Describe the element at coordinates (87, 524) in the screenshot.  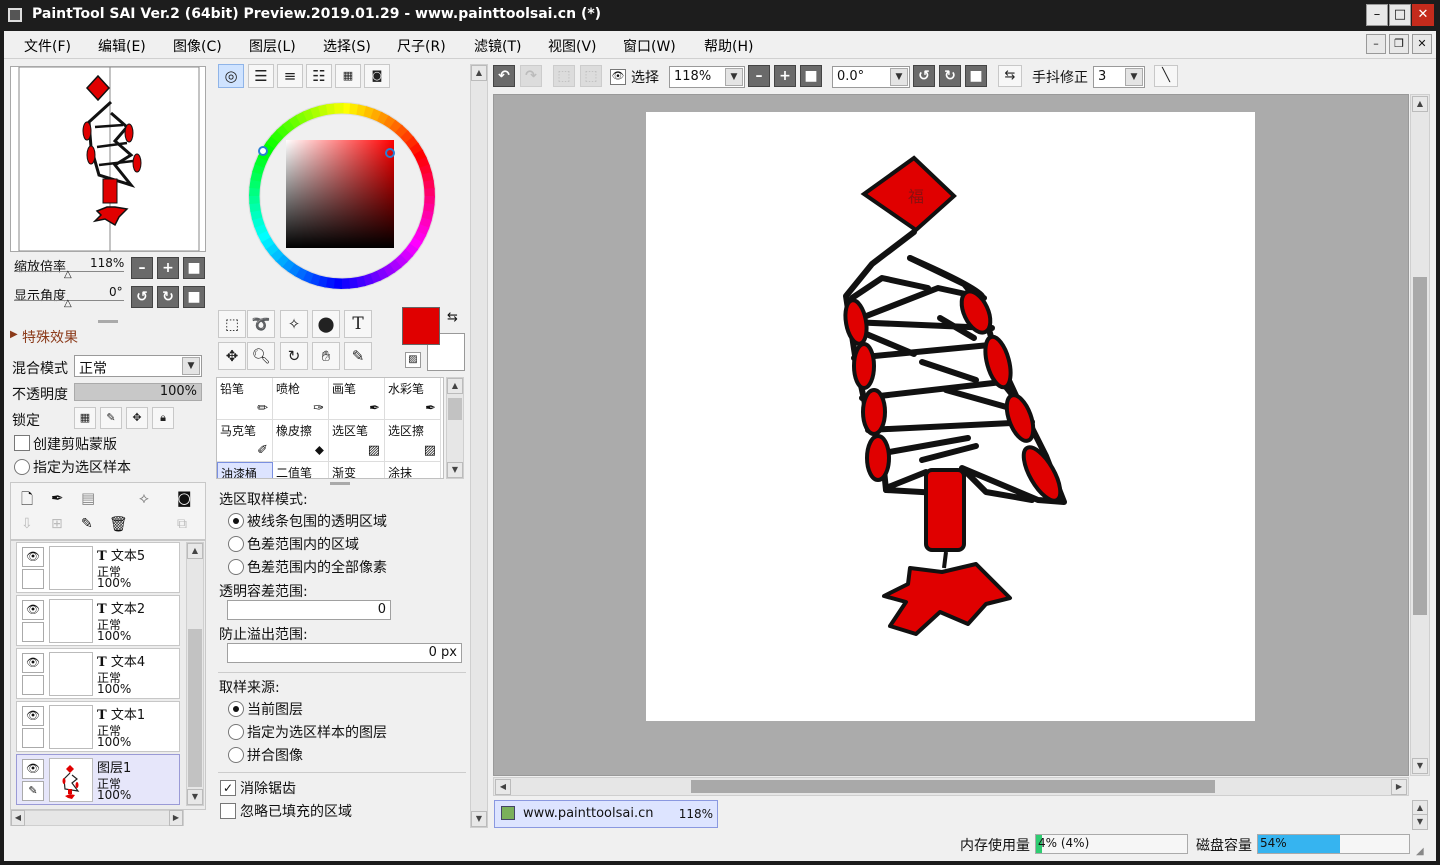
I see `clear-layer-icon: ✎` at that location.